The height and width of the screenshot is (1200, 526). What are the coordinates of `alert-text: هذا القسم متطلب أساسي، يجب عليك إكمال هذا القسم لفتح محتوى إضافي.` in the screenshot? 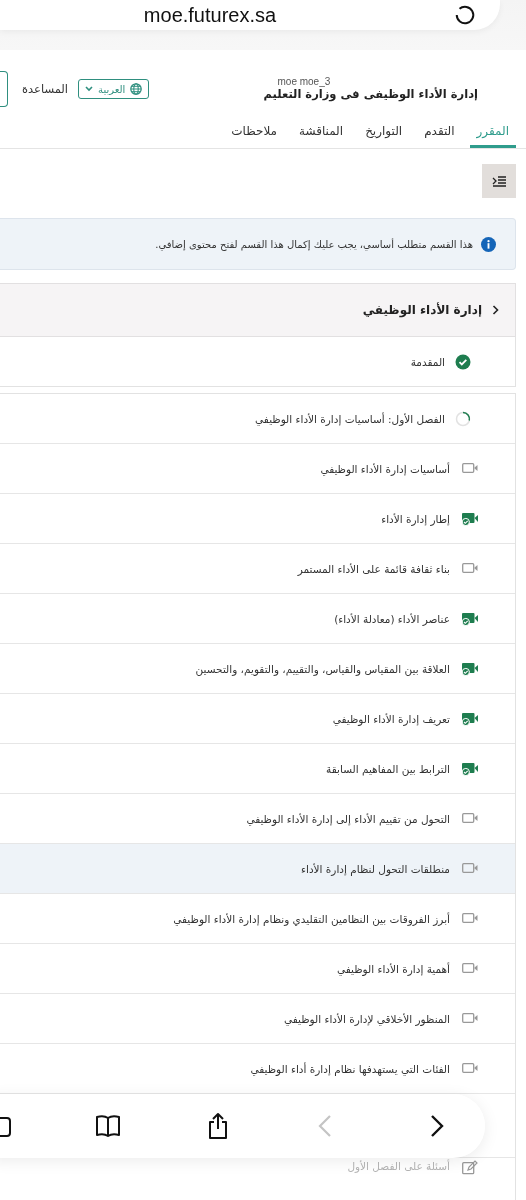 It's located at (314, 244).